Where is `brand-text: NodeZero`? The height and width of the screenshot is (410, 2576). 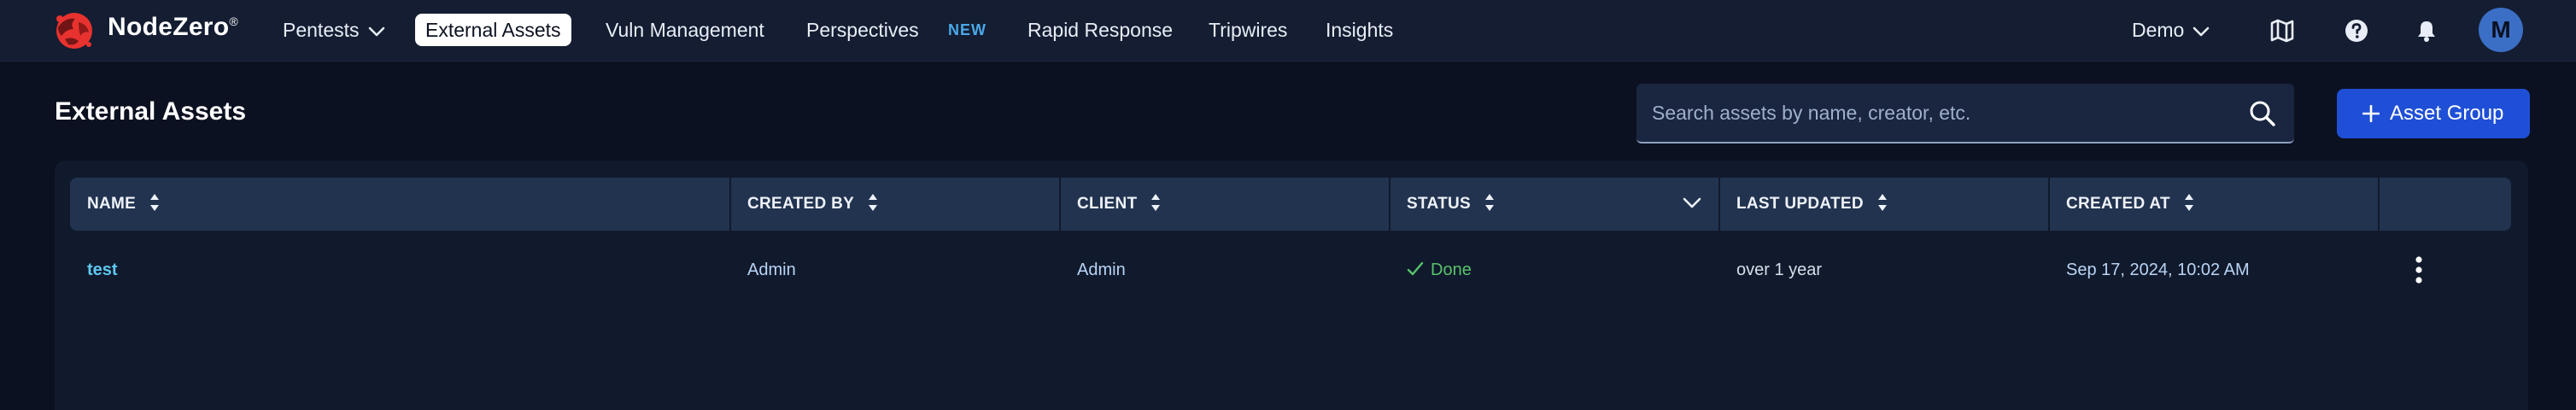 brand-text: NodeZero is located at coordinates (169, 27).